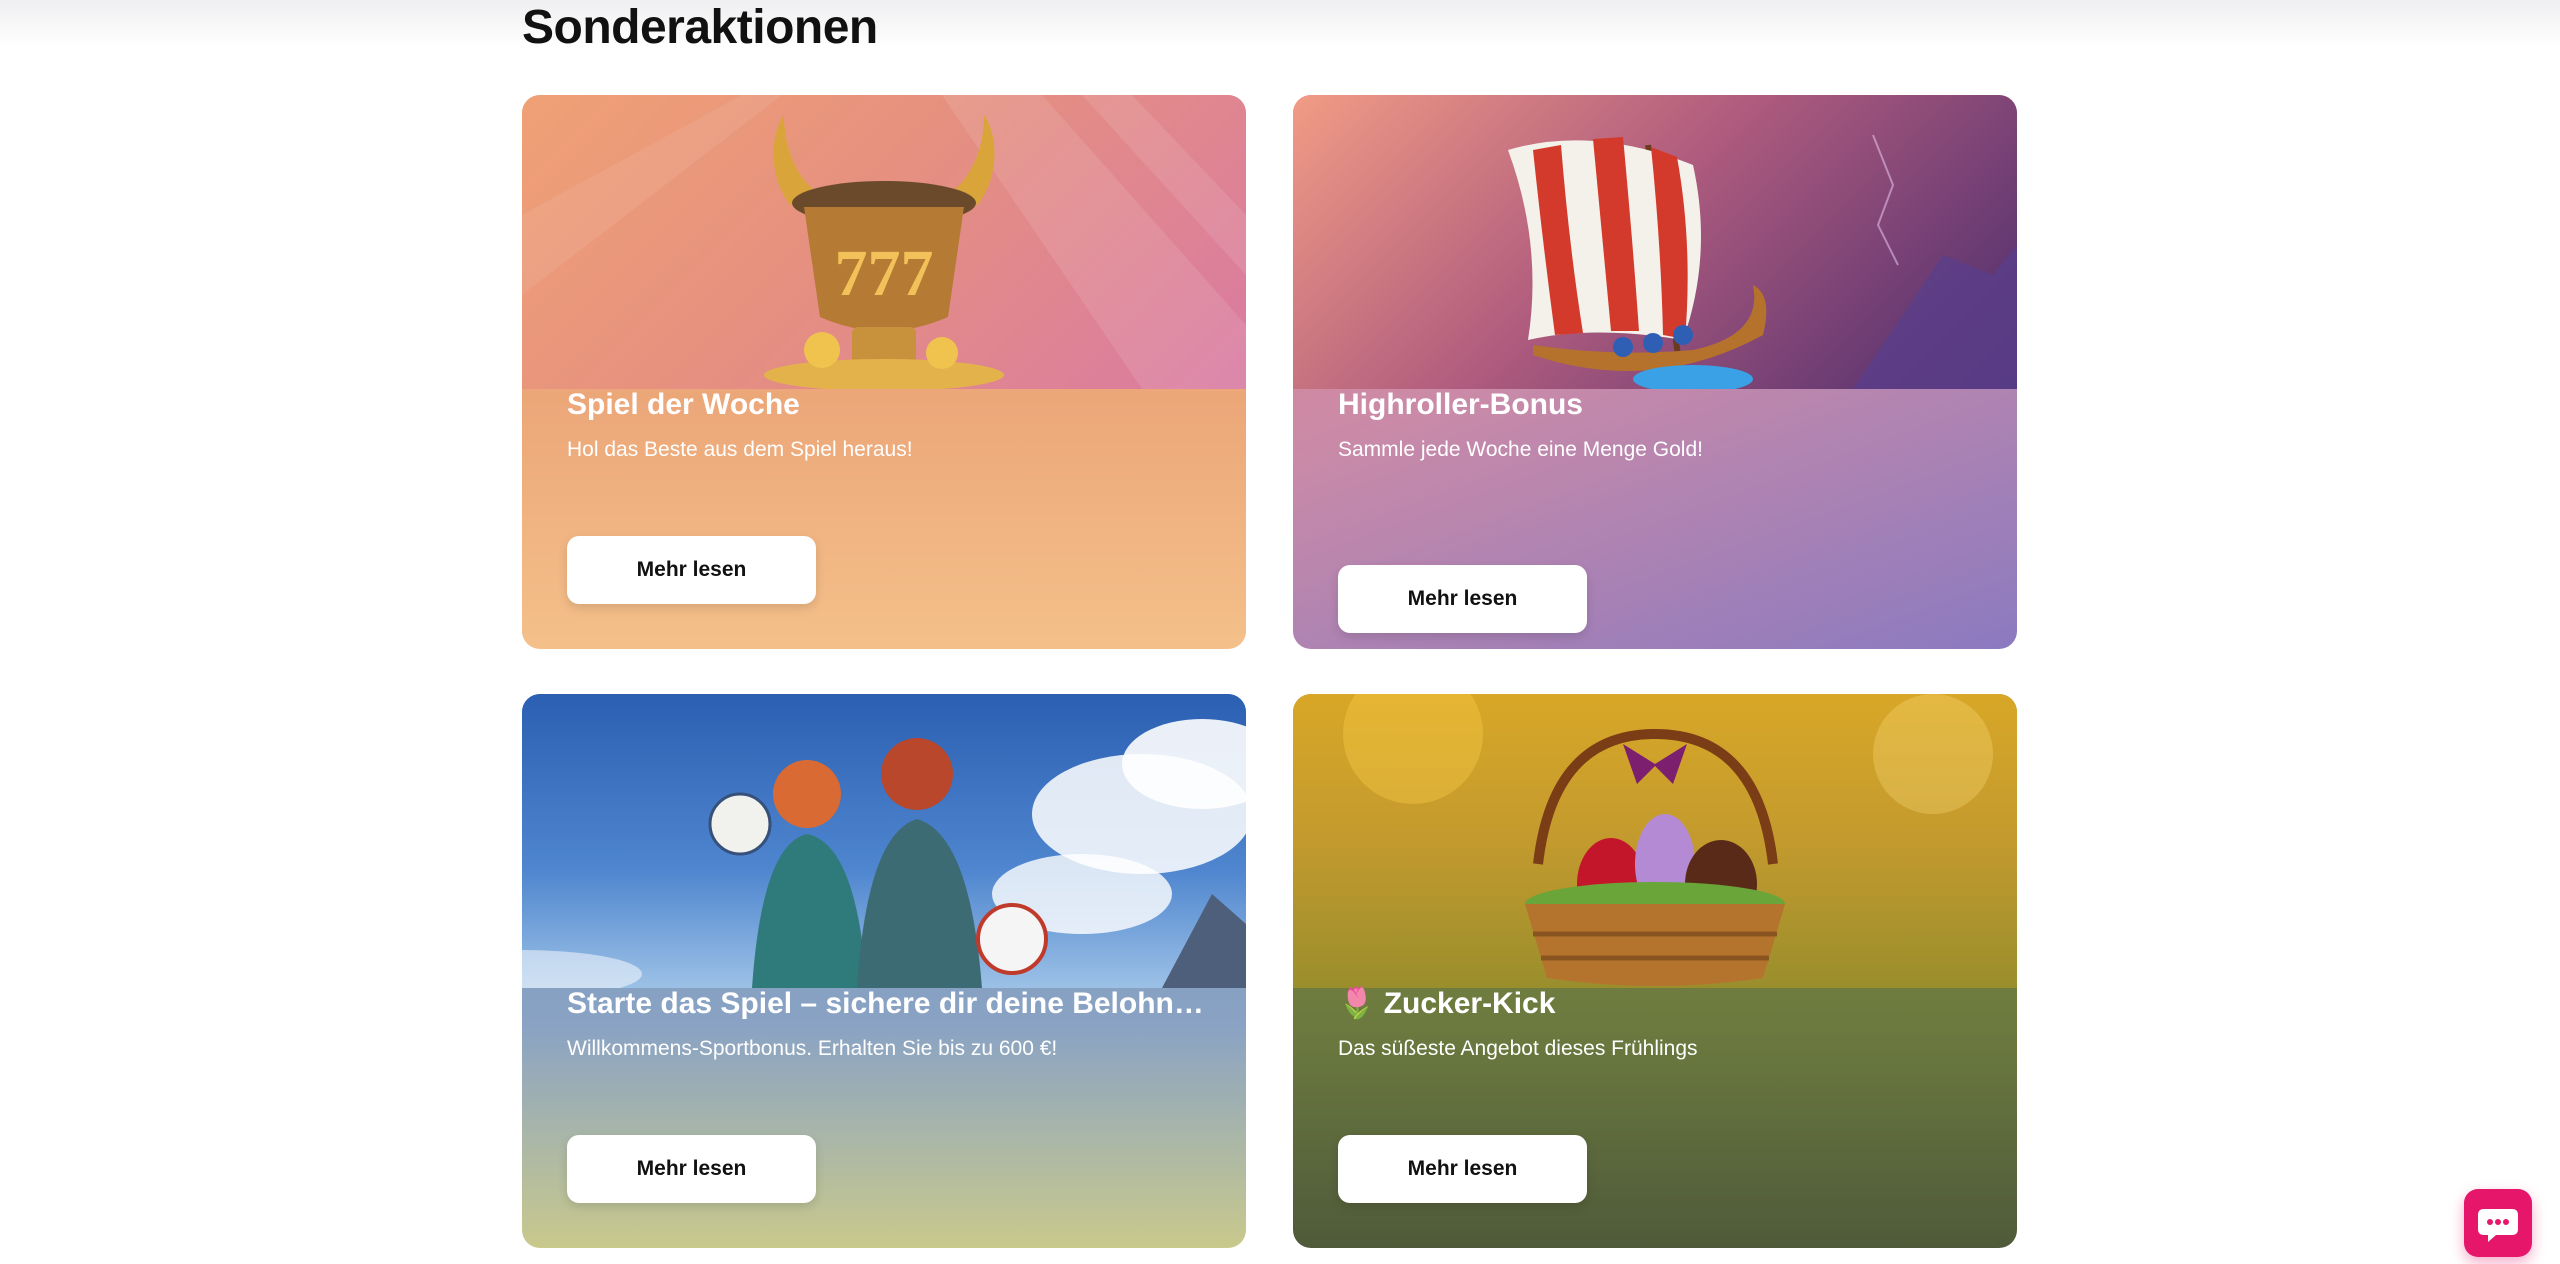  What do you see at coordinates (1520, 449) in the screenshot?
I see `card-subtitle: Sammle jede Woche eine Menge Gold!` at bounding box center [1520, 449].